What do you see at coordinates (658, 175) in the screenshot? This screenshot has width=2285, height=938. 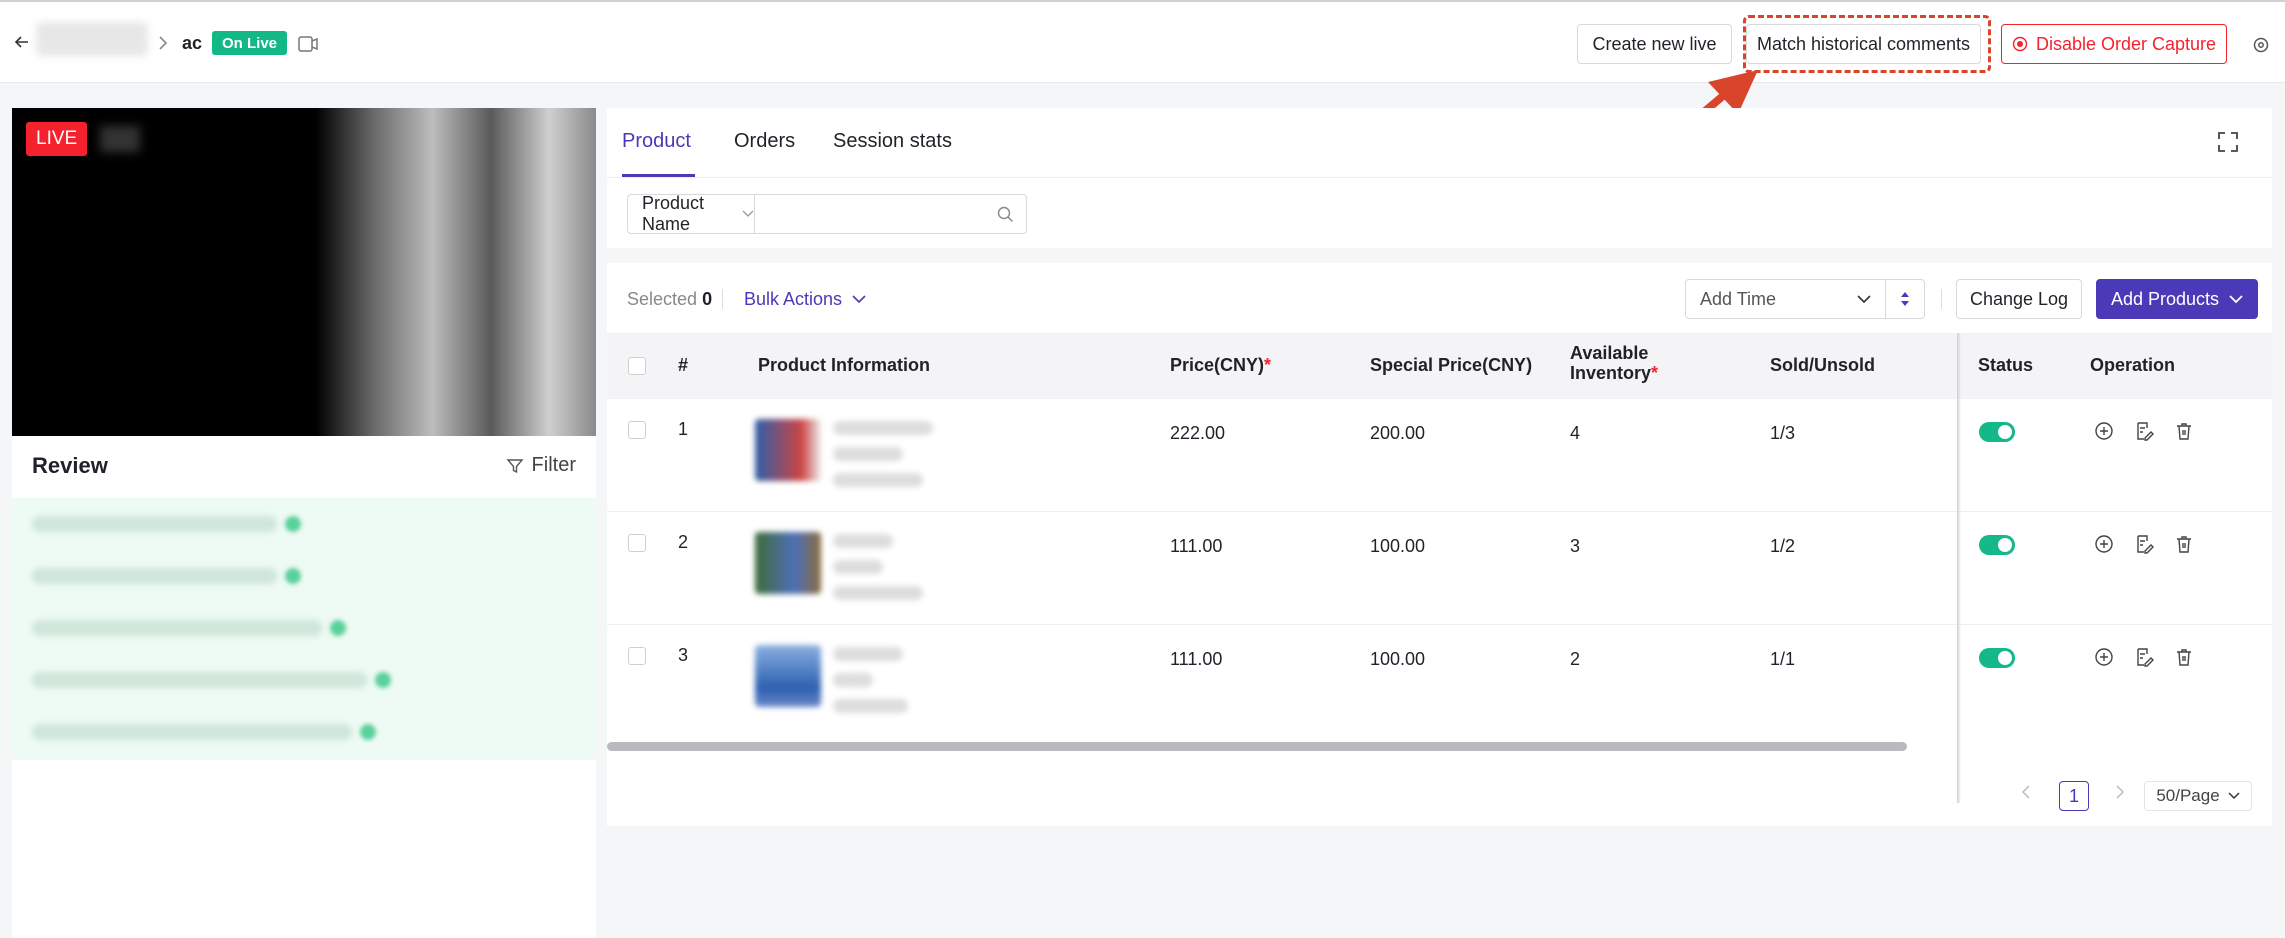 I see `active-tab-indicator` at bounding box center [658, 175].